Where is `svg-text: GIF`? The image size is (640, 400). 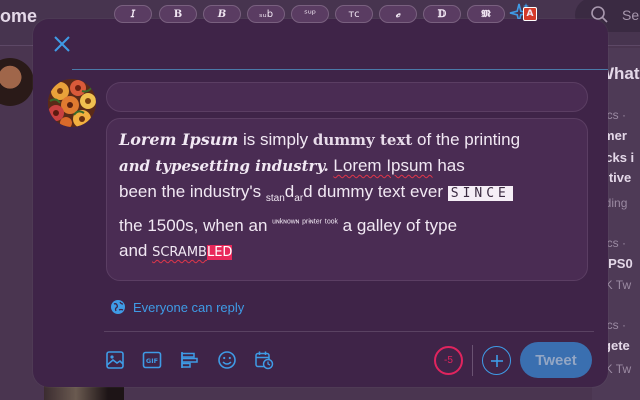
svg-text: GIF is located at coordinates (152, 361).